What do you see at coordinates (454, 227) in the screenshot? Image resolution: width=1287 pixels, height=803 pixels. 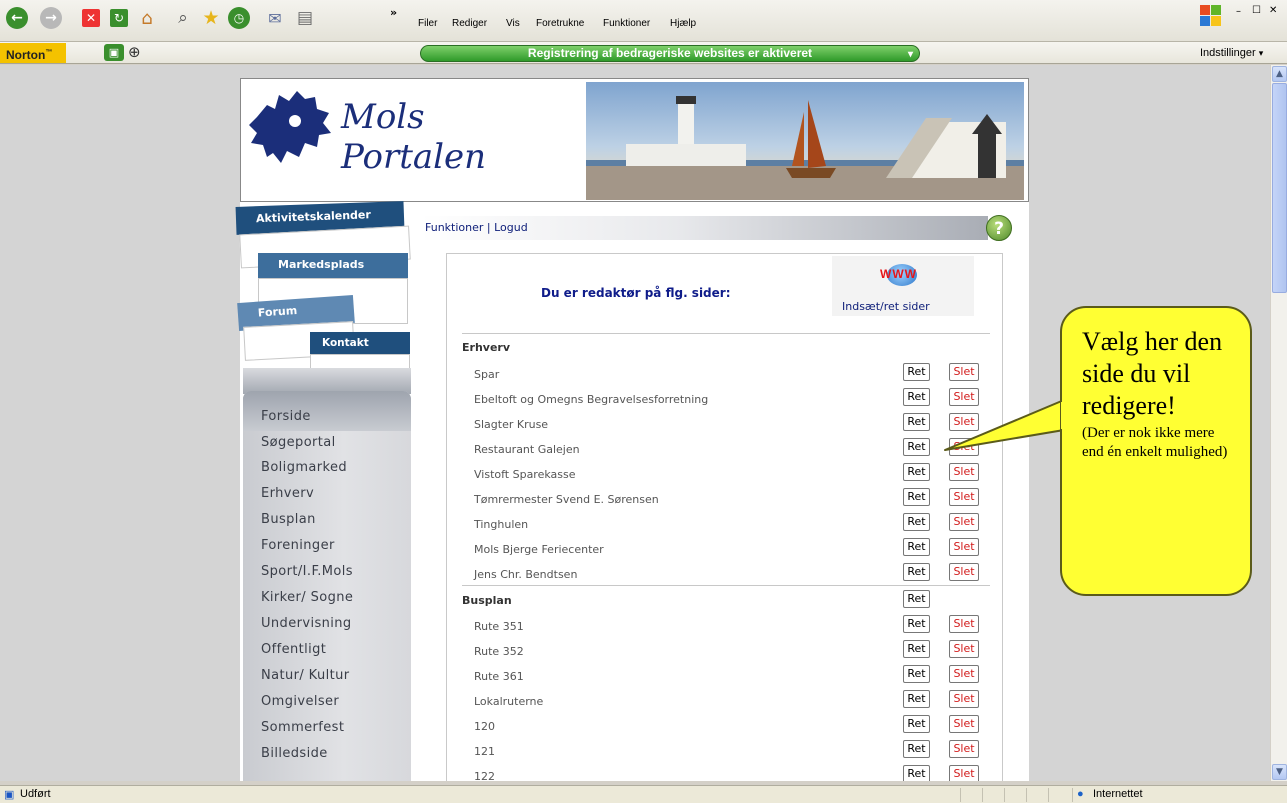 I see `funktioner-link: Funktioner` at bounding box center [454, 227].